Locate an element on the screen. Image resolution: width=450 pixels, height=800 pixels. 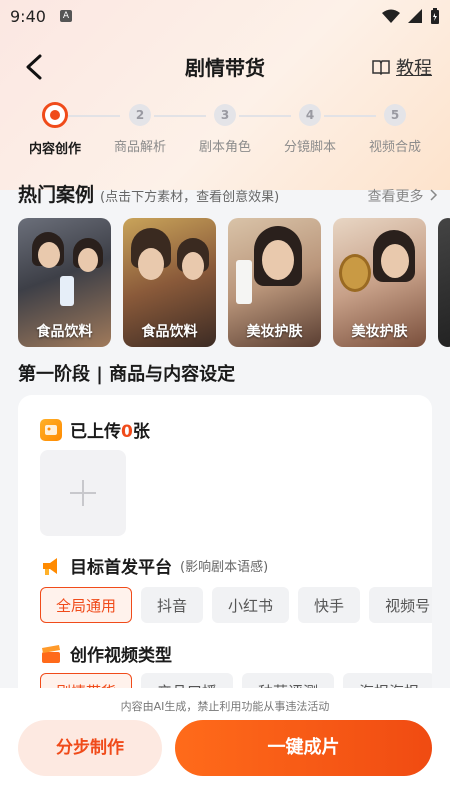
step-number: 2 is located at coordinates (140, 115).